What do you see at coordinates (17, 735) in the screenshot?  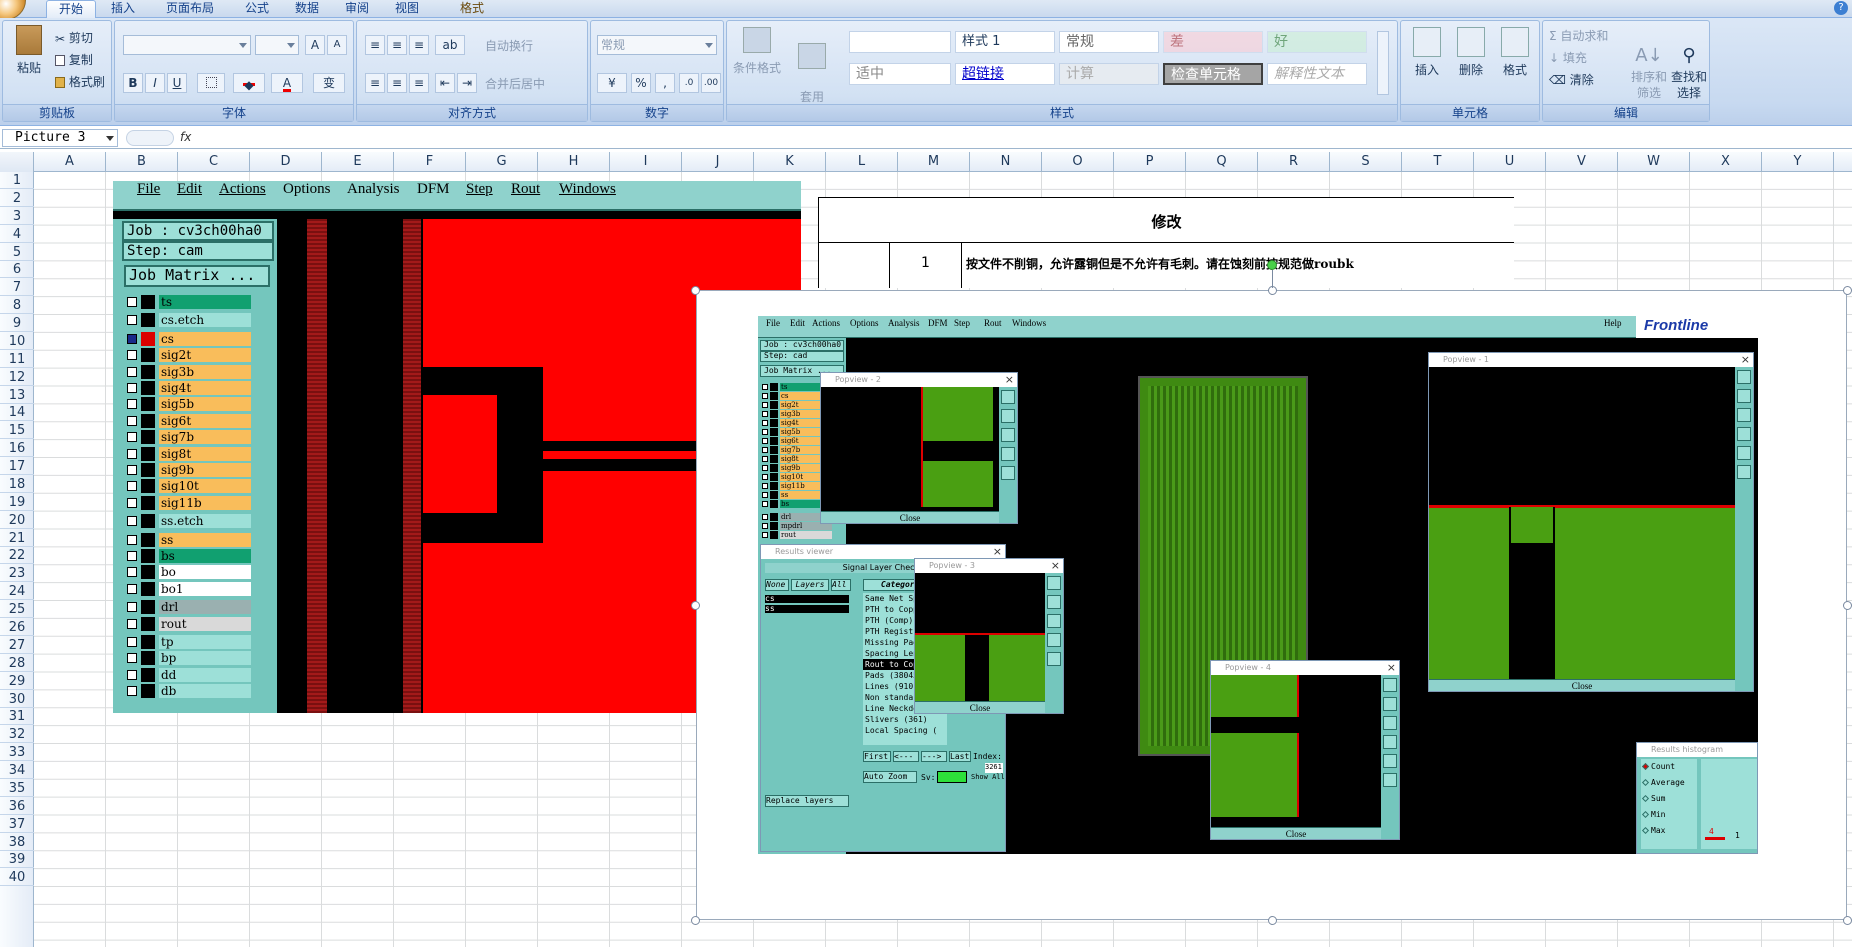 I see `row-header-32: 32` at bounding box center [17, 735].